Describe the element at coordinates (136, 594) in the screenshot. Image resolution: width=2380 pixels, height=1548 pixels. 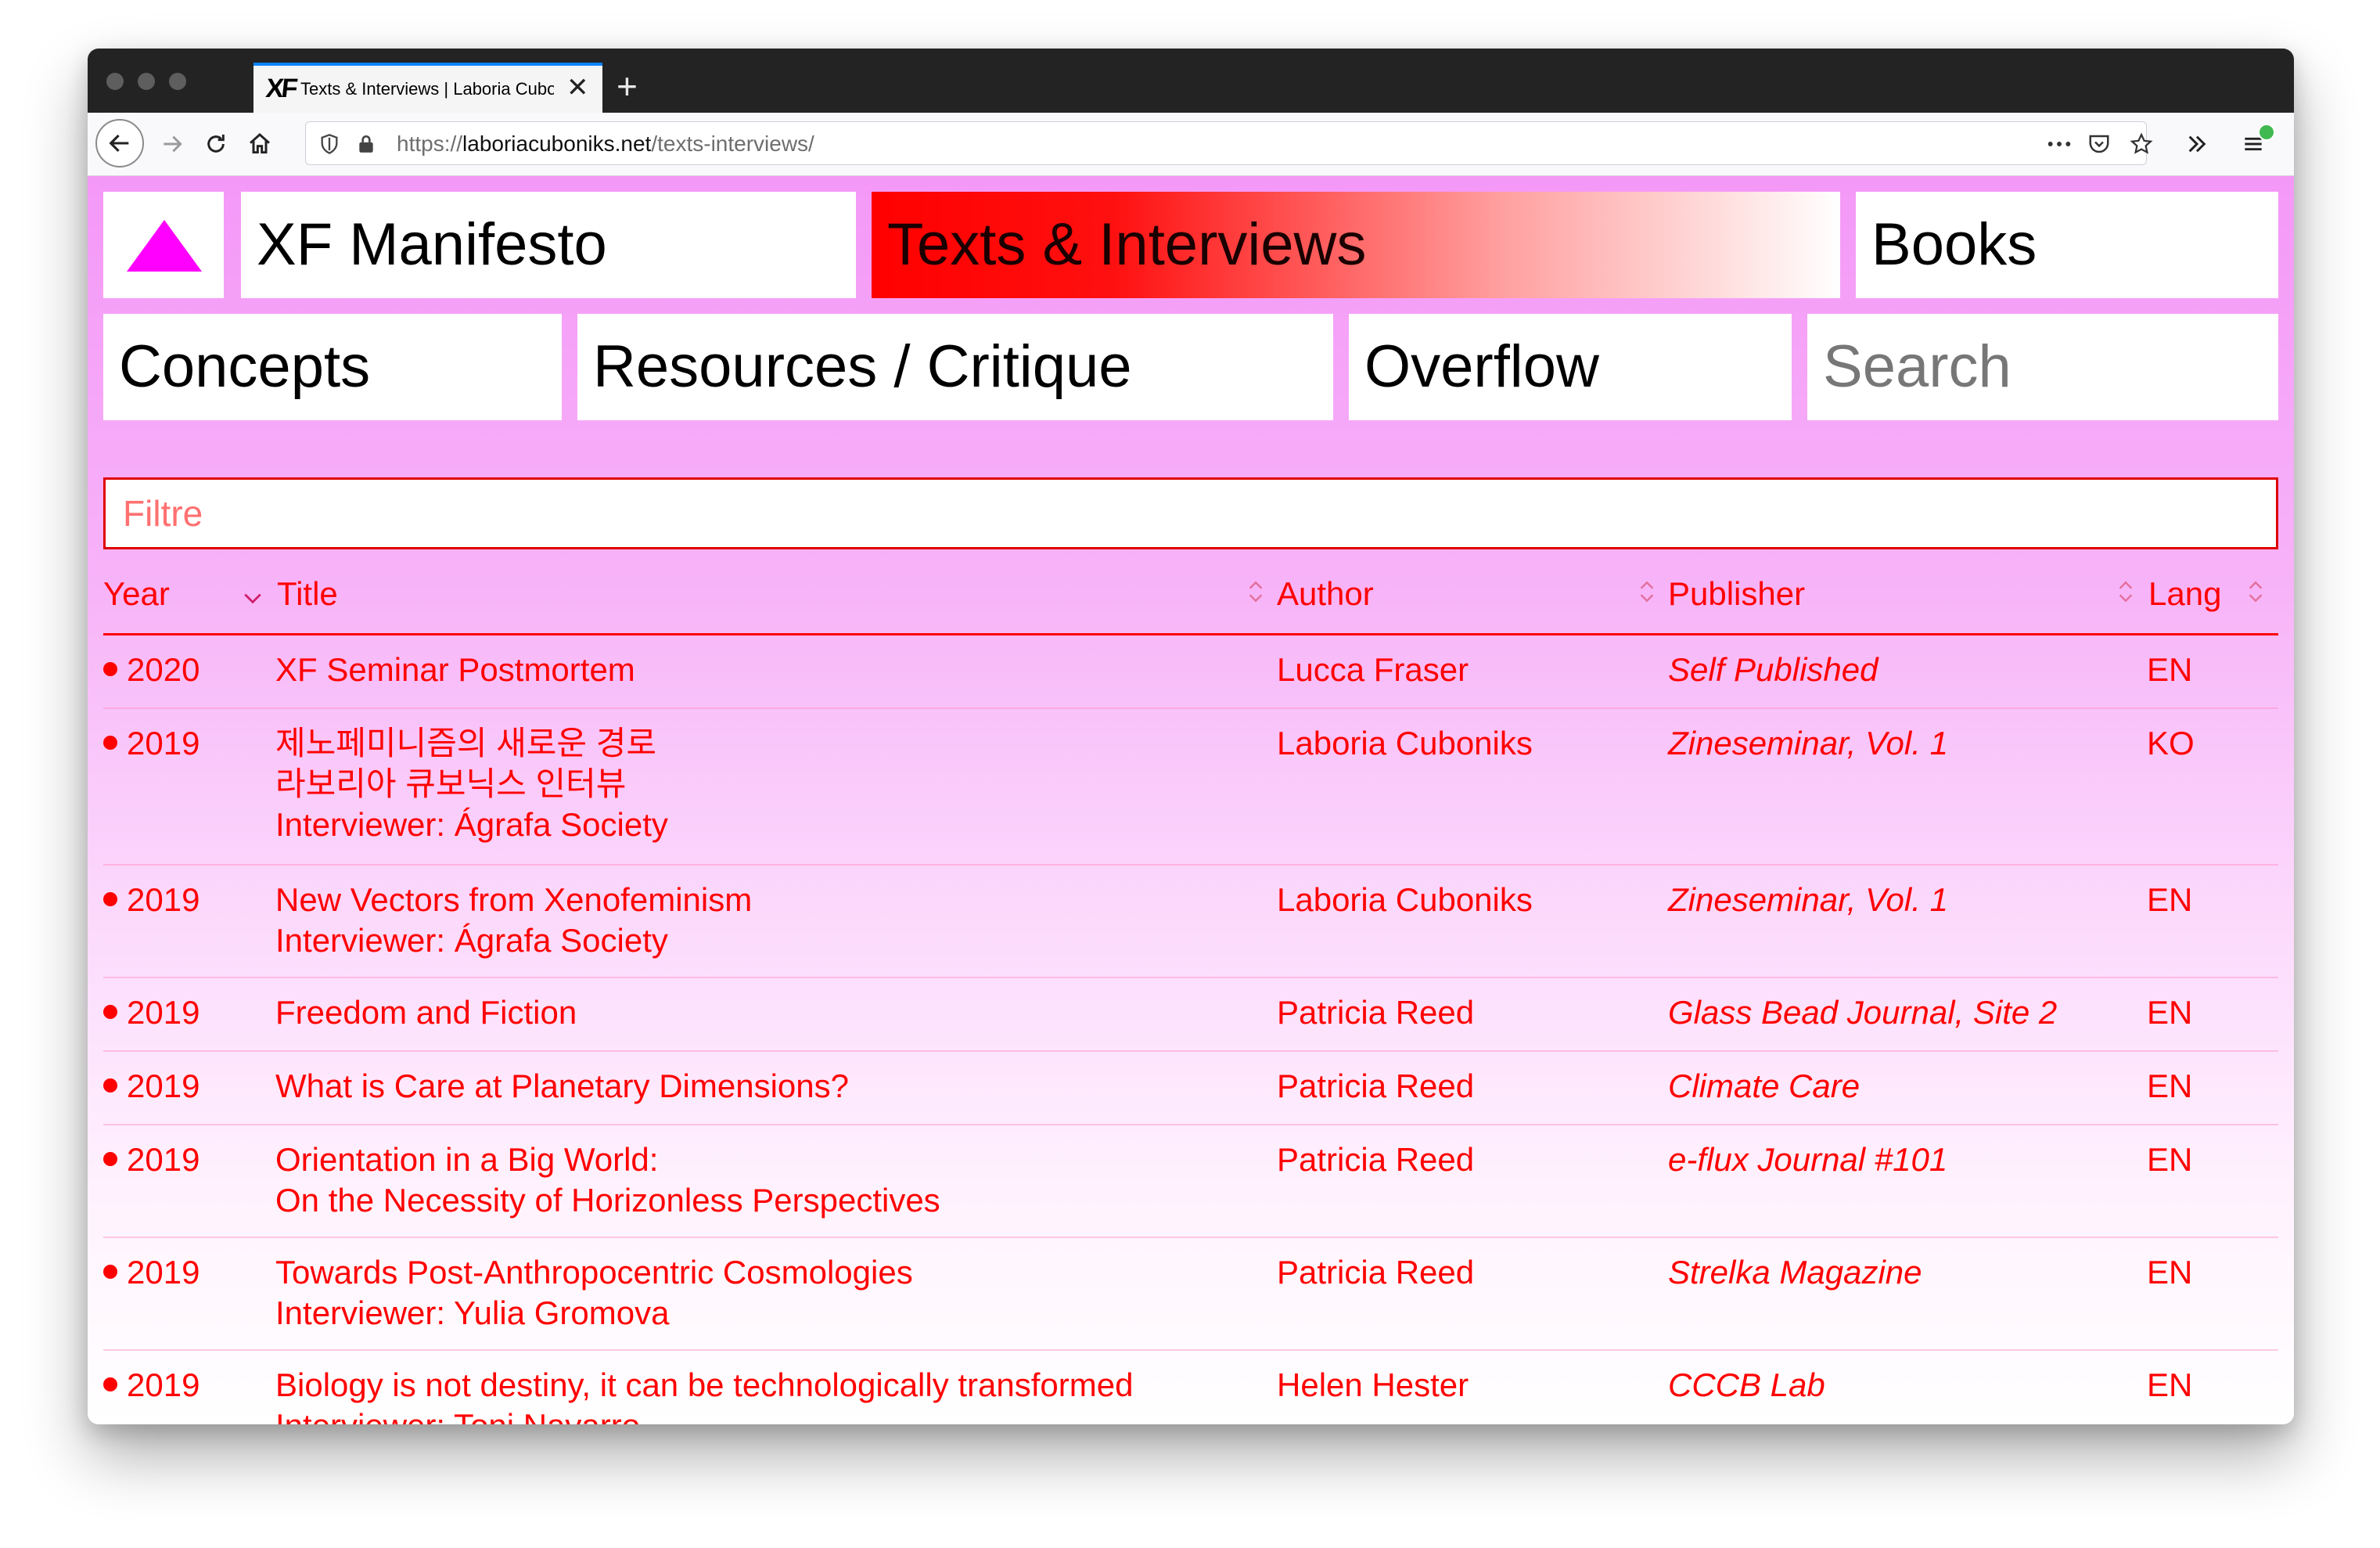
I see `header-year: Year` at that location.